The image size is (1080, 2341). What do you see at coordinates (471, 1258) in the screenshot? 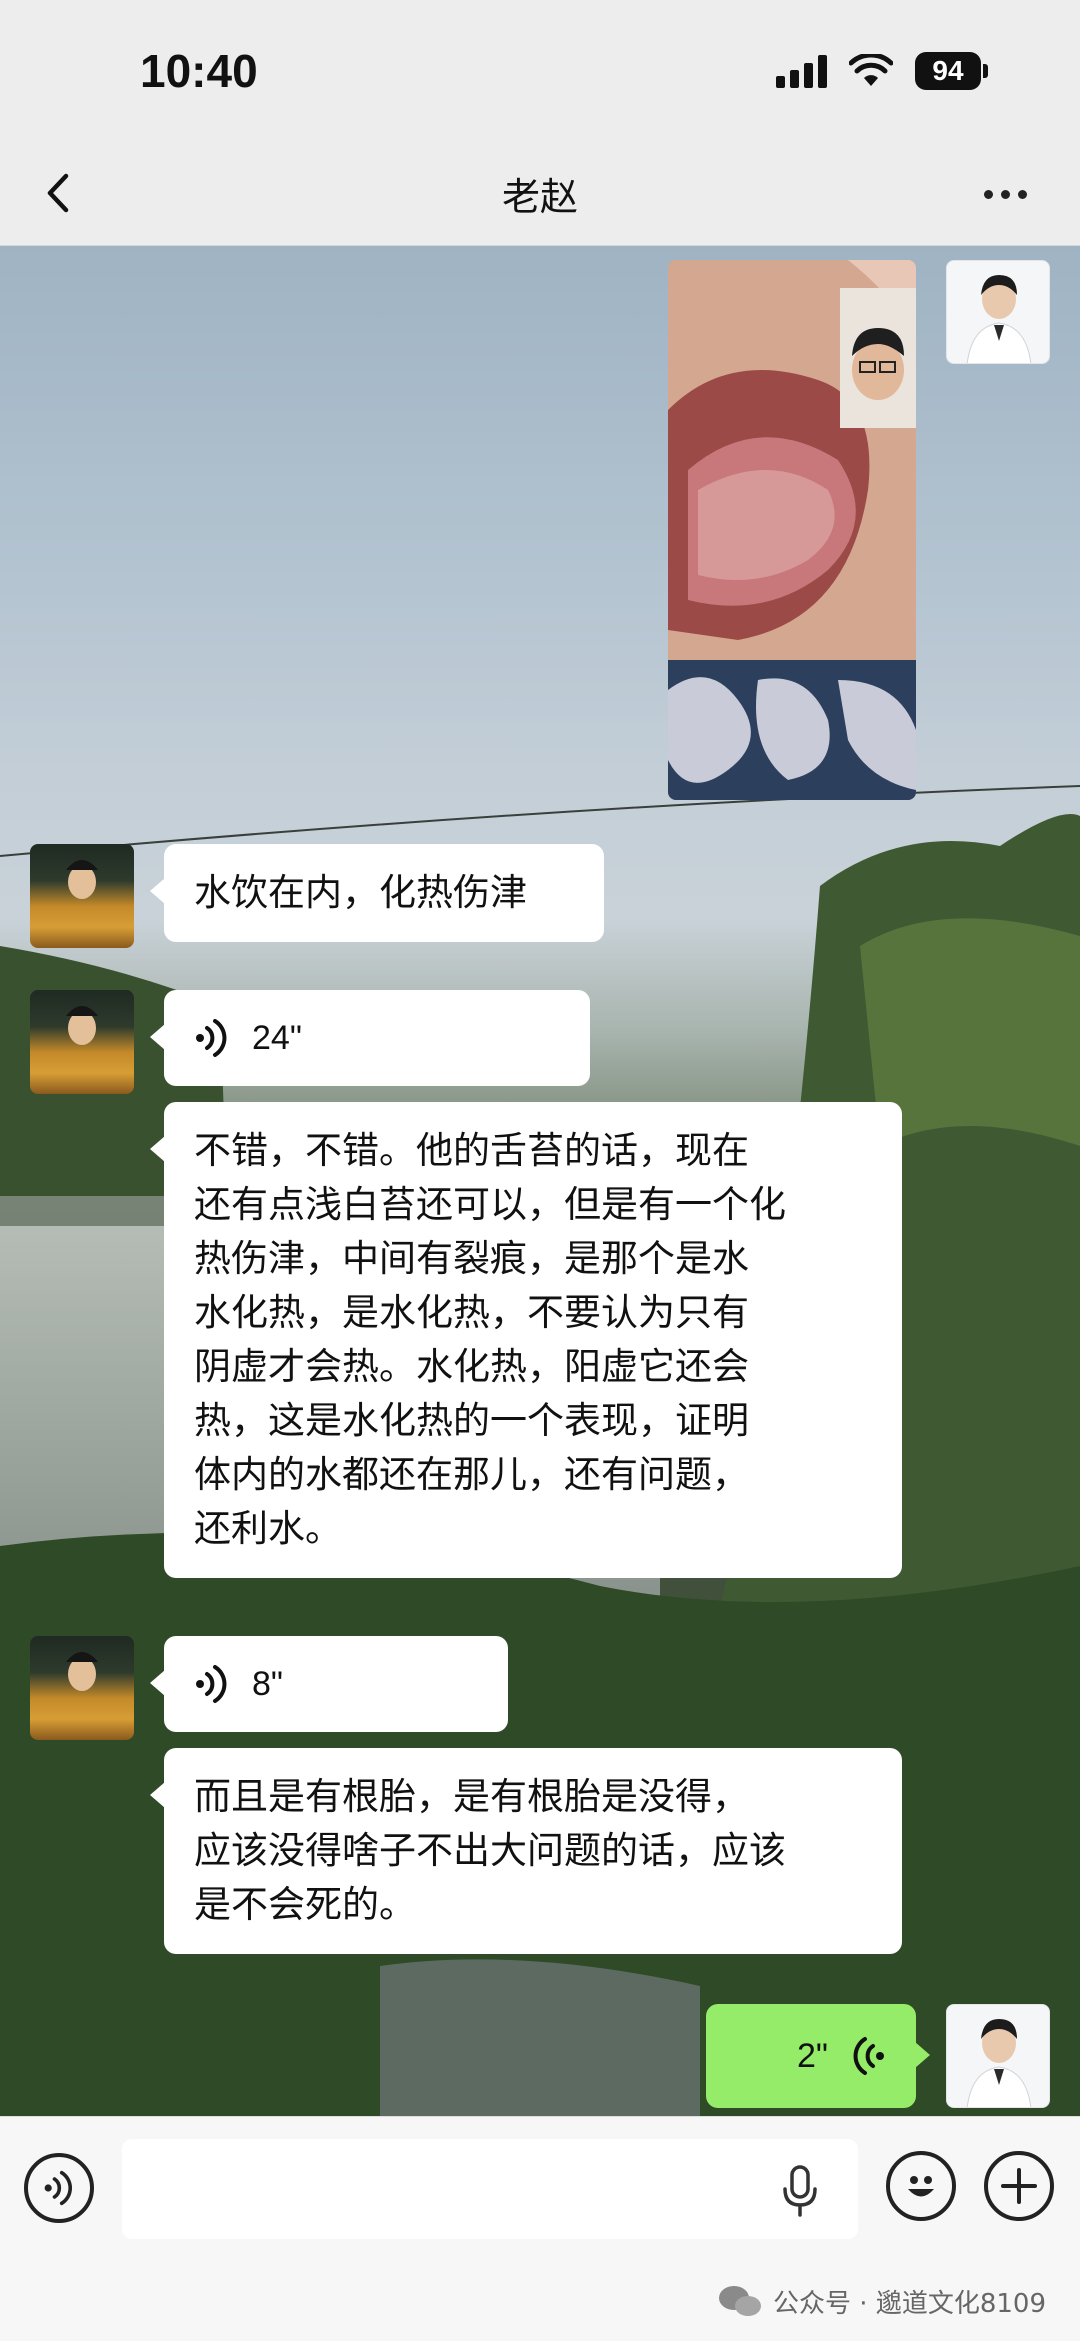
I see `message-line: 热伤津，中间有裂痕，是那个是水` at bounding box center [471, 1258].